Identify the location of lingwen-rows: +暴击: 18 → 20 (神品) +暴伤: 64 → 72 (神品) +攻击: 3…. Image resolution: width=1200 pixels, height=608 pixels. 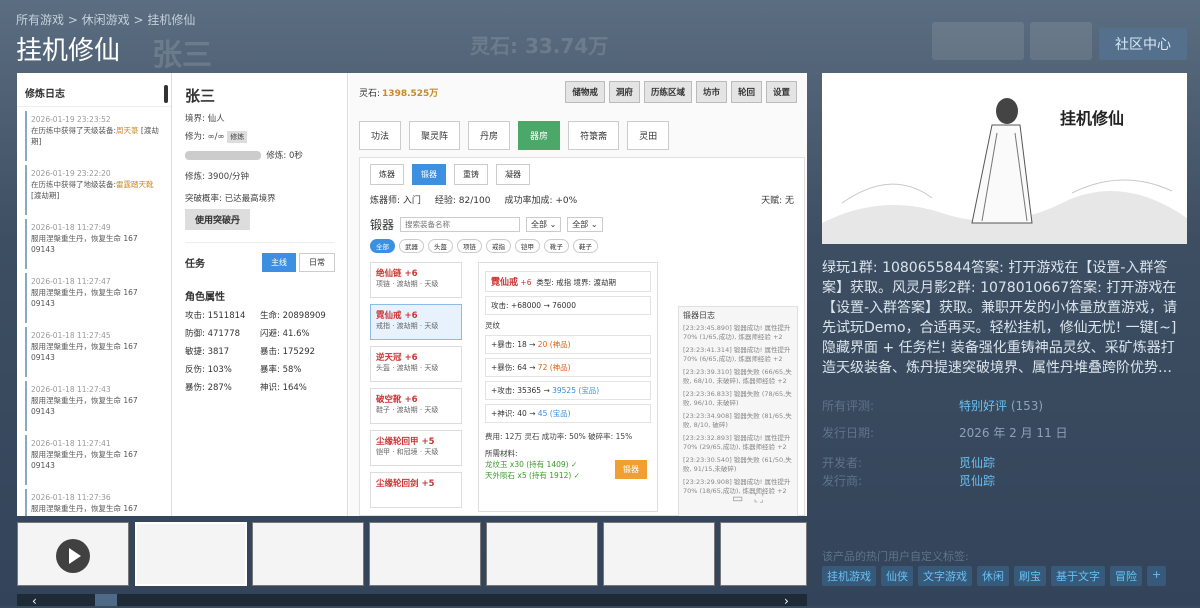
(568, 379).